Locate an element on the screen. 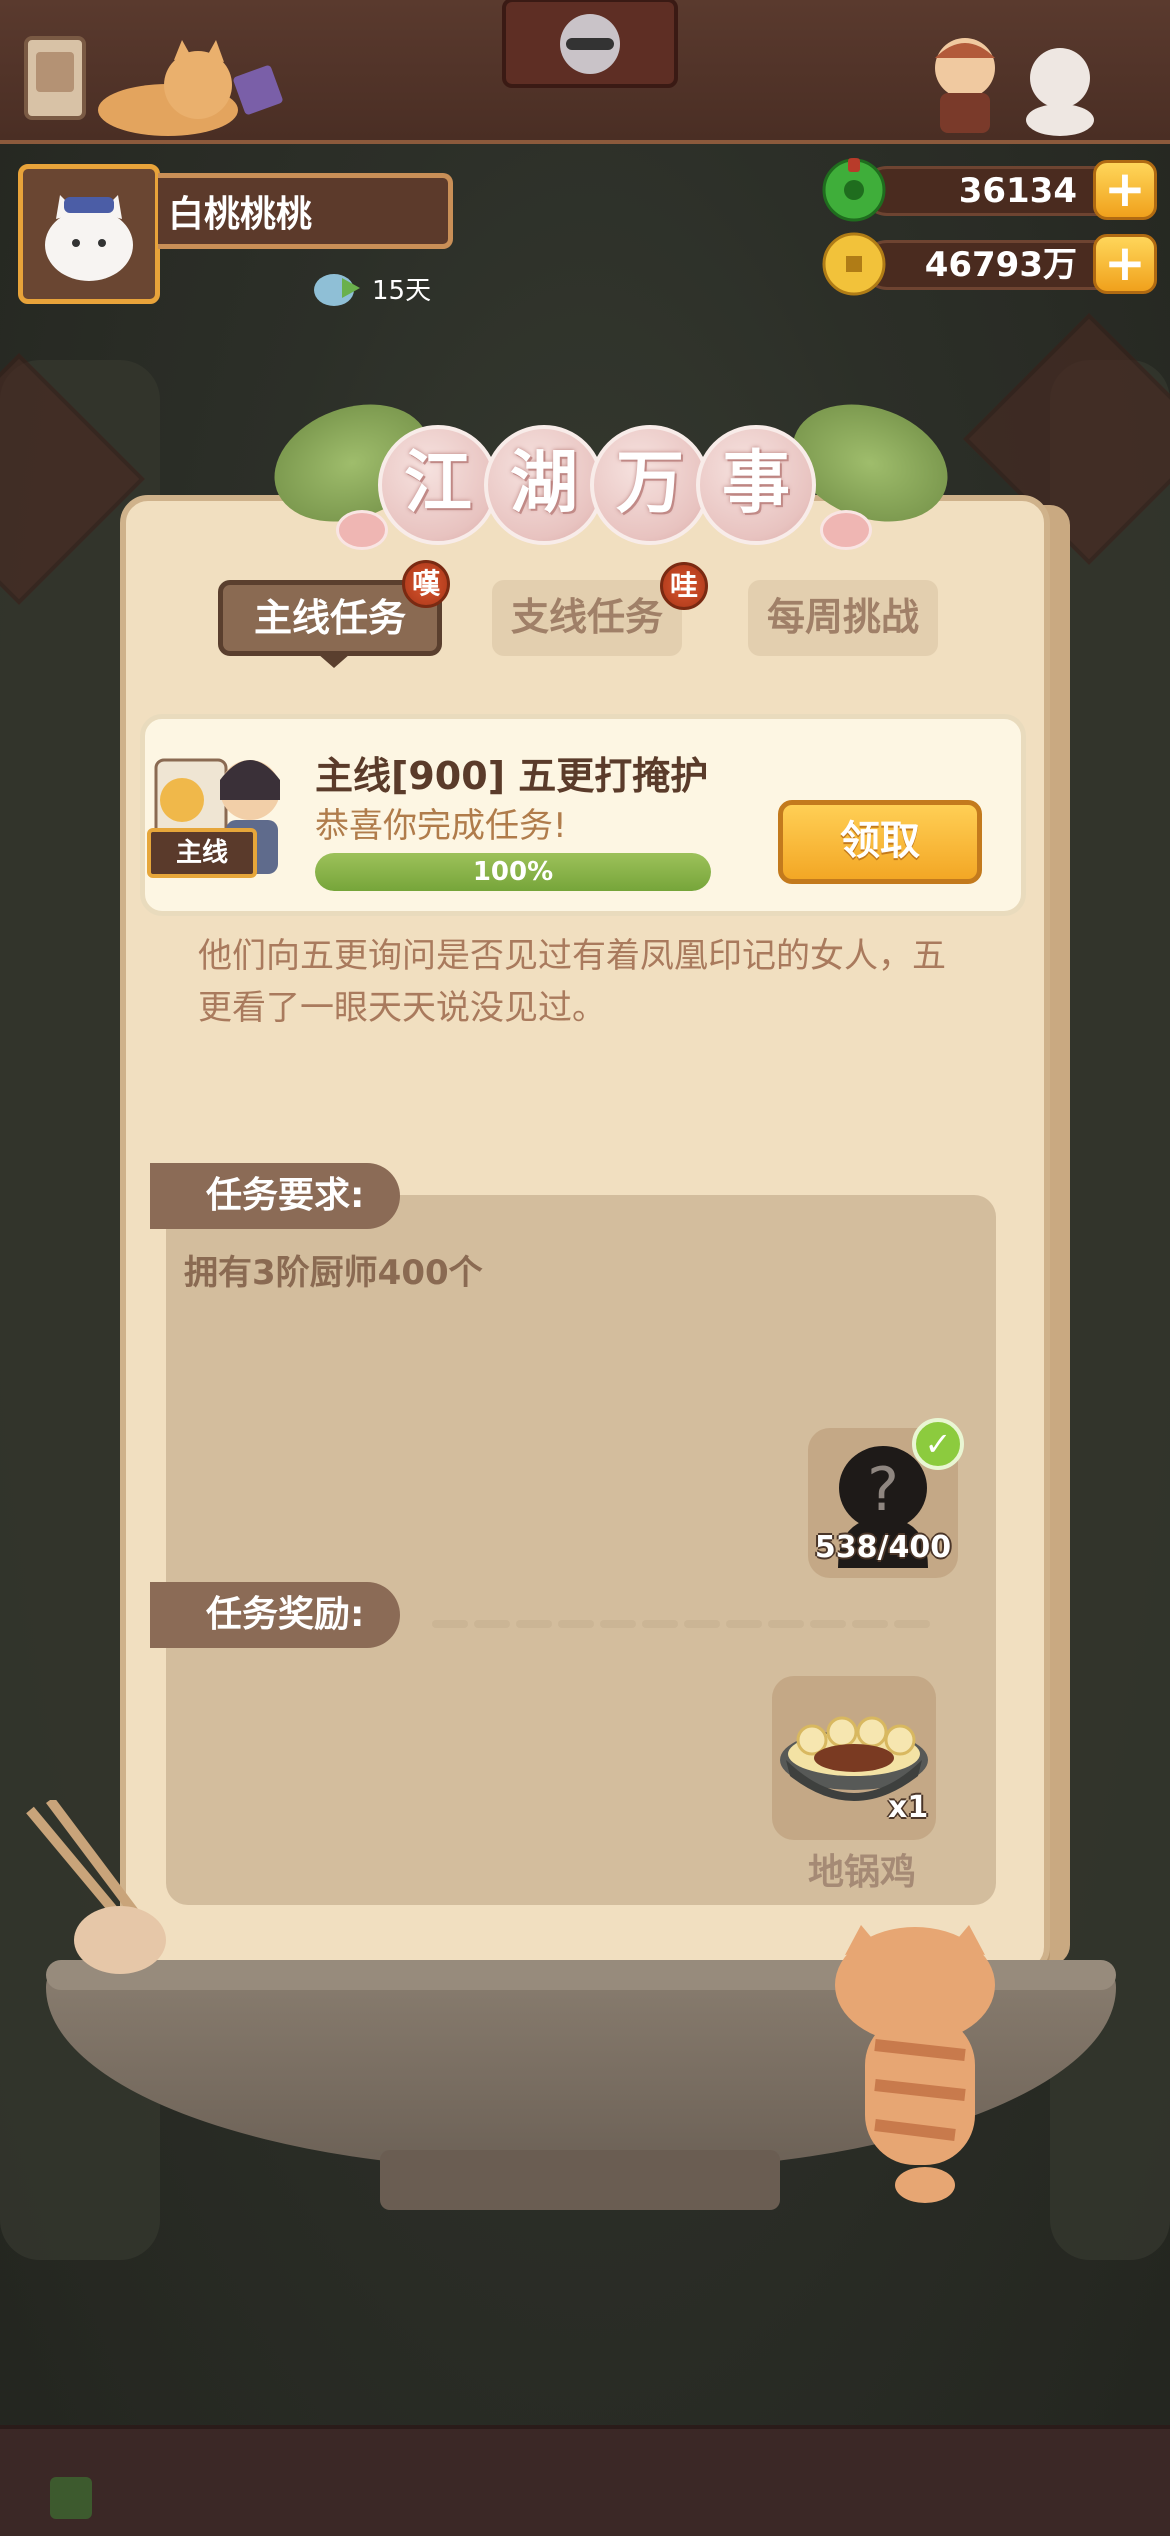 The height and width of the screenshot is (2536, 1170). reward-quantity: x1 is located at coordinates (908, 1807).